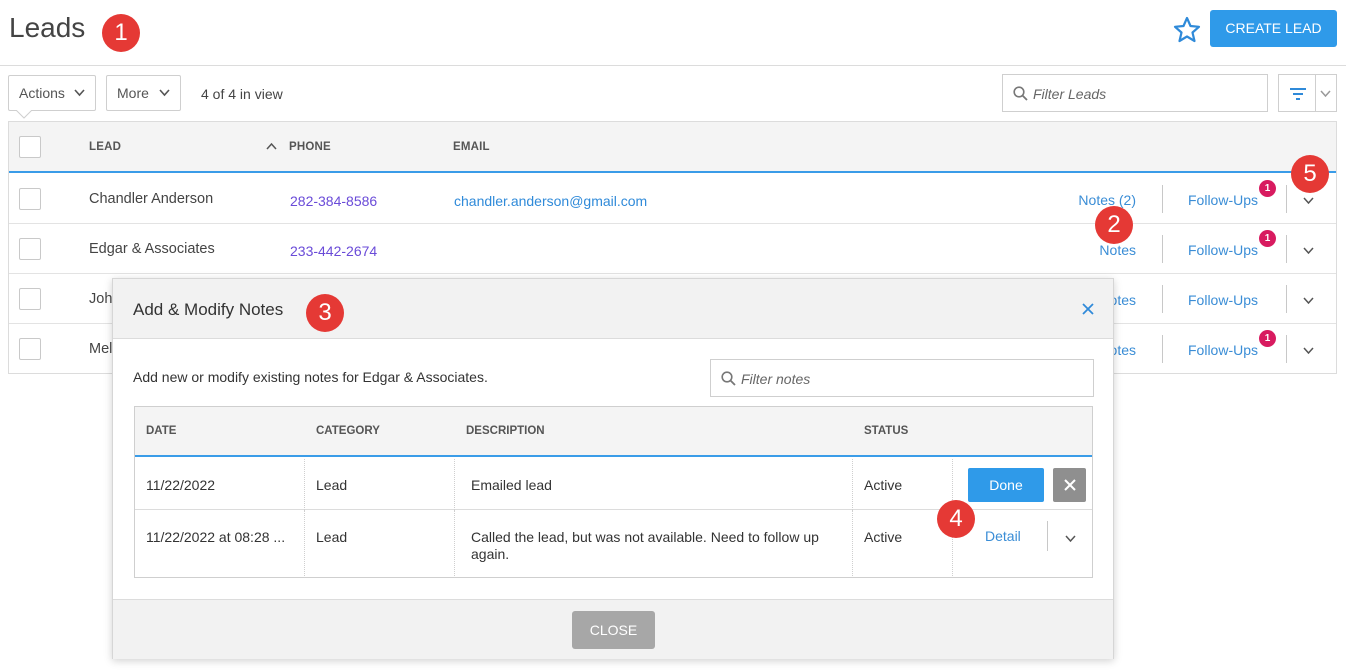 Image resolution: width=1346 pixels, height=670 pixels. Describe the element at coordinates (348, 431) in the screenshot. I see `column-header-category: CATEGORY` at that location.